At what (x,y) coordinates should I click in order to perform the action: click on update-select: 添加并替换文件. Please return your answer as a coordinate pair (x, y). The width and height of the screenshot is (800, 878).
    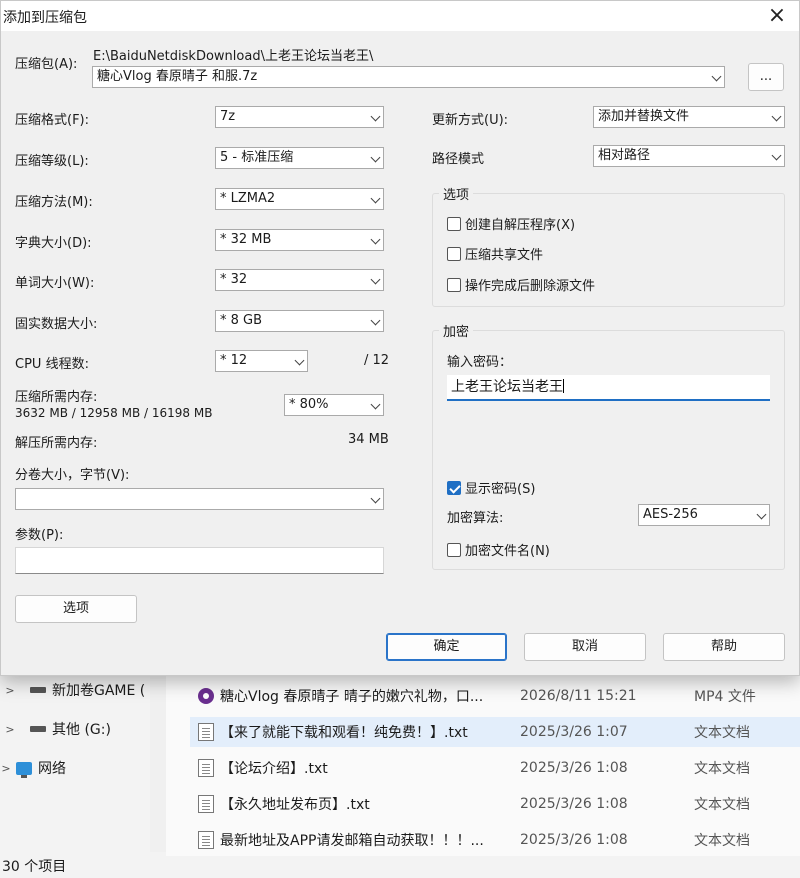
    Looking at the image, I should click on (689, 117).